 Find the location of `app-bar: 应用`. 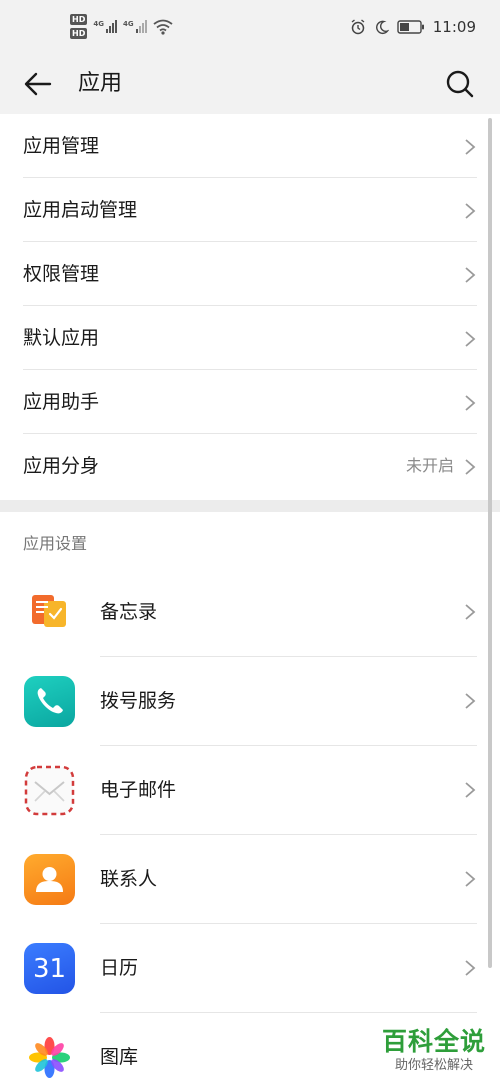

app-bar: 应用 is located at coordinates (250, 85).